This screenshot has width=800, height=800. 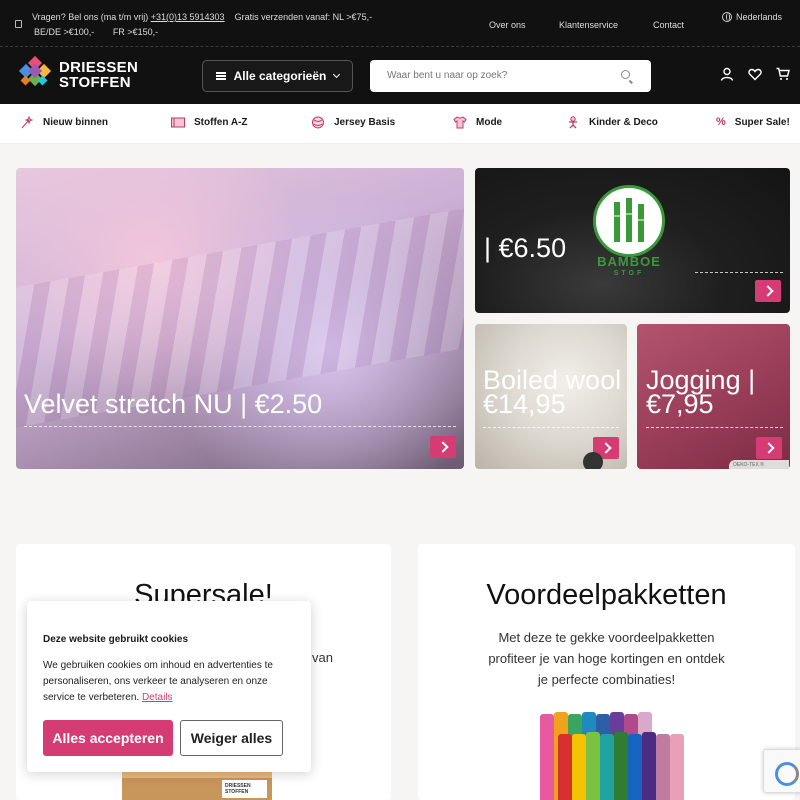 I want to click on bamboe-logo-line2: STOF, so click(x=629, y=273).